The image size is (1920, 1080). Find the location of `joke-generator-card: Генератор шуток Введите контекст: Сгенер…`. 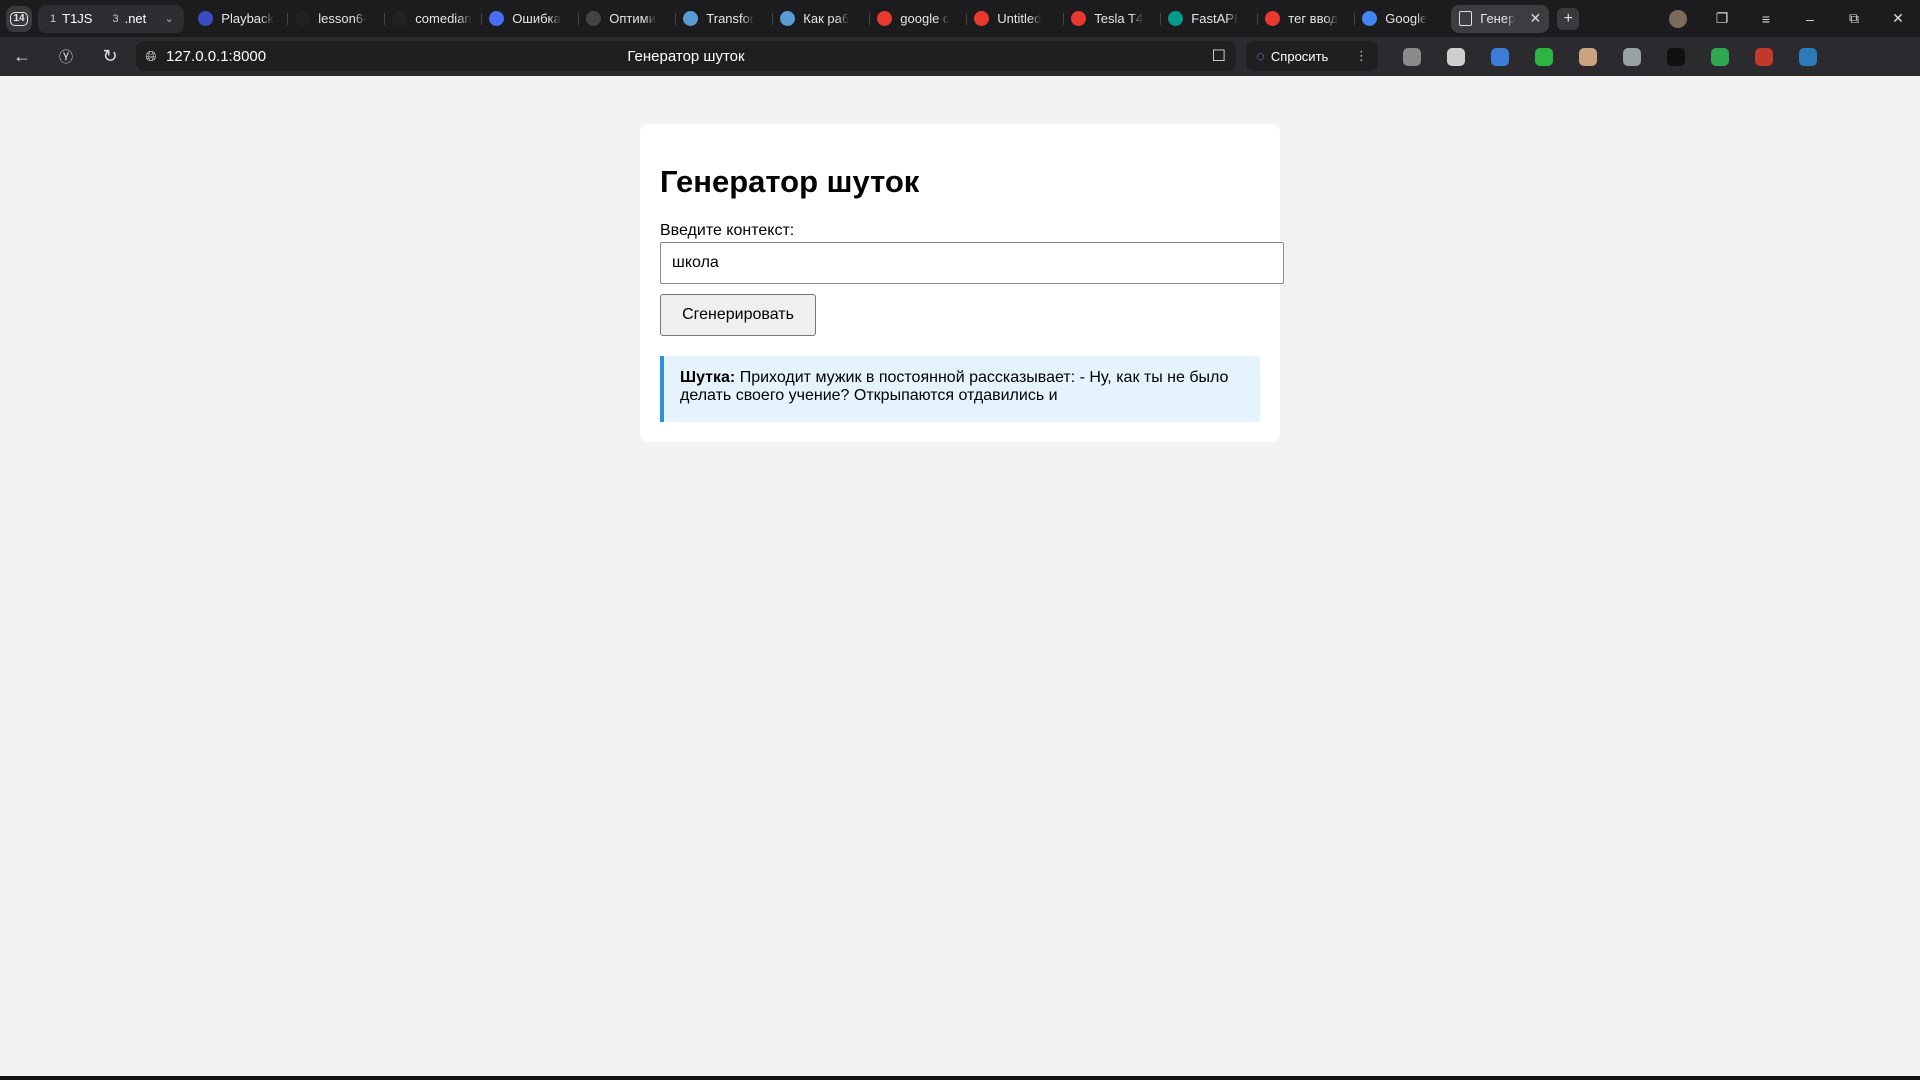

joke-generator-card: Генератор шуток Введите контекст: Сгенер… is located at coordinates (962, 283).